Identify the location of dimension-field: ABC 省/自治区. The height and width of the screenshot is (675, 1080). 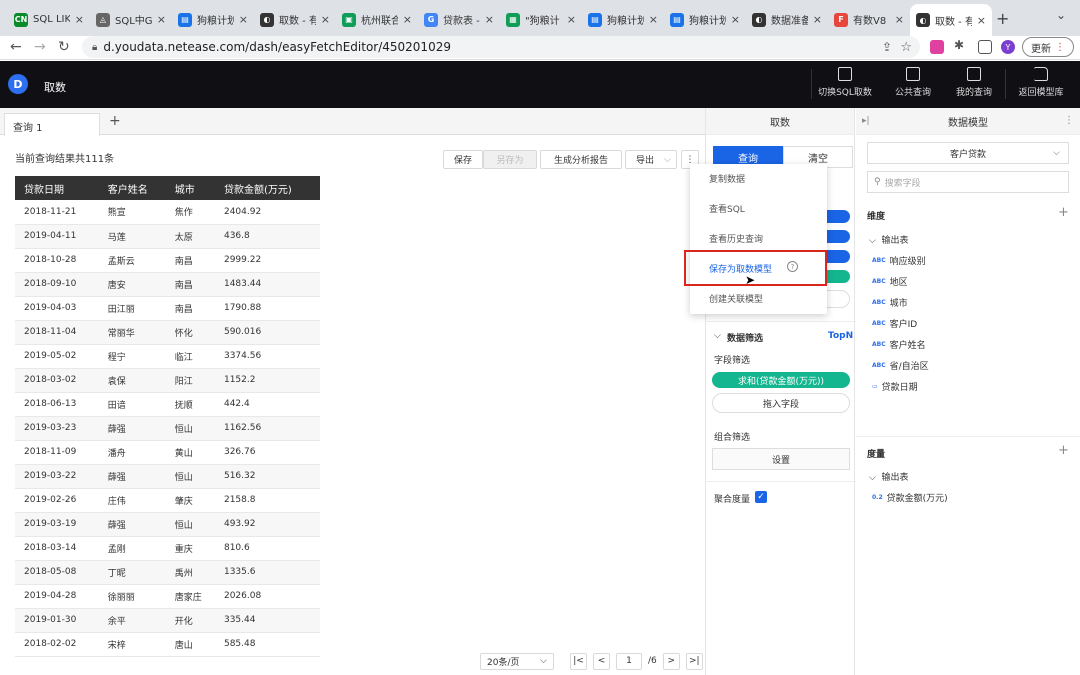
(900, 365).